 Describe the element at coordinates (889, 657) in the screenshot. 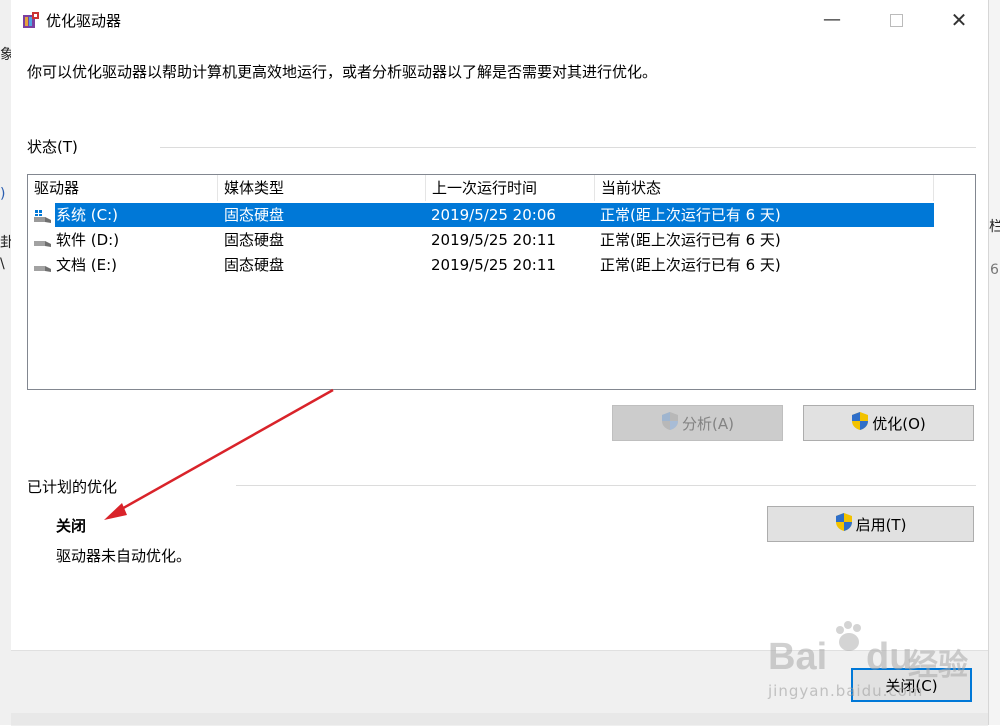

I see `watermark-brand-suffix: du` at that location.